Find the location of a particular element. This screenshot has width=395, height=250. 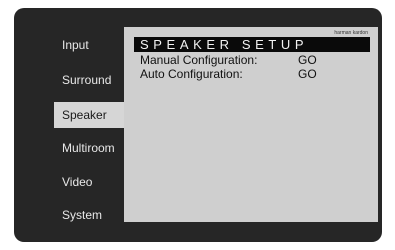

auto-configuration-go-button: GO is located at coordinates (307, 74).